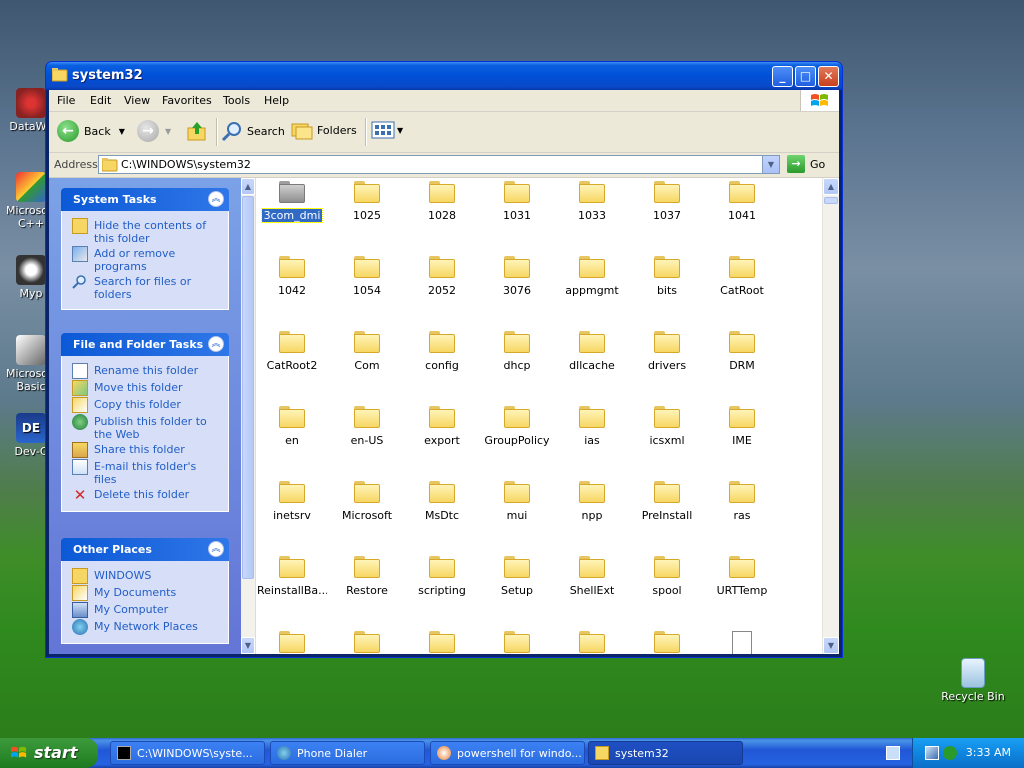 The image size is (1024, 768). Describe the element at coordinates (828, 76) in the screenshot. I see `close-button: ✕` at that location.